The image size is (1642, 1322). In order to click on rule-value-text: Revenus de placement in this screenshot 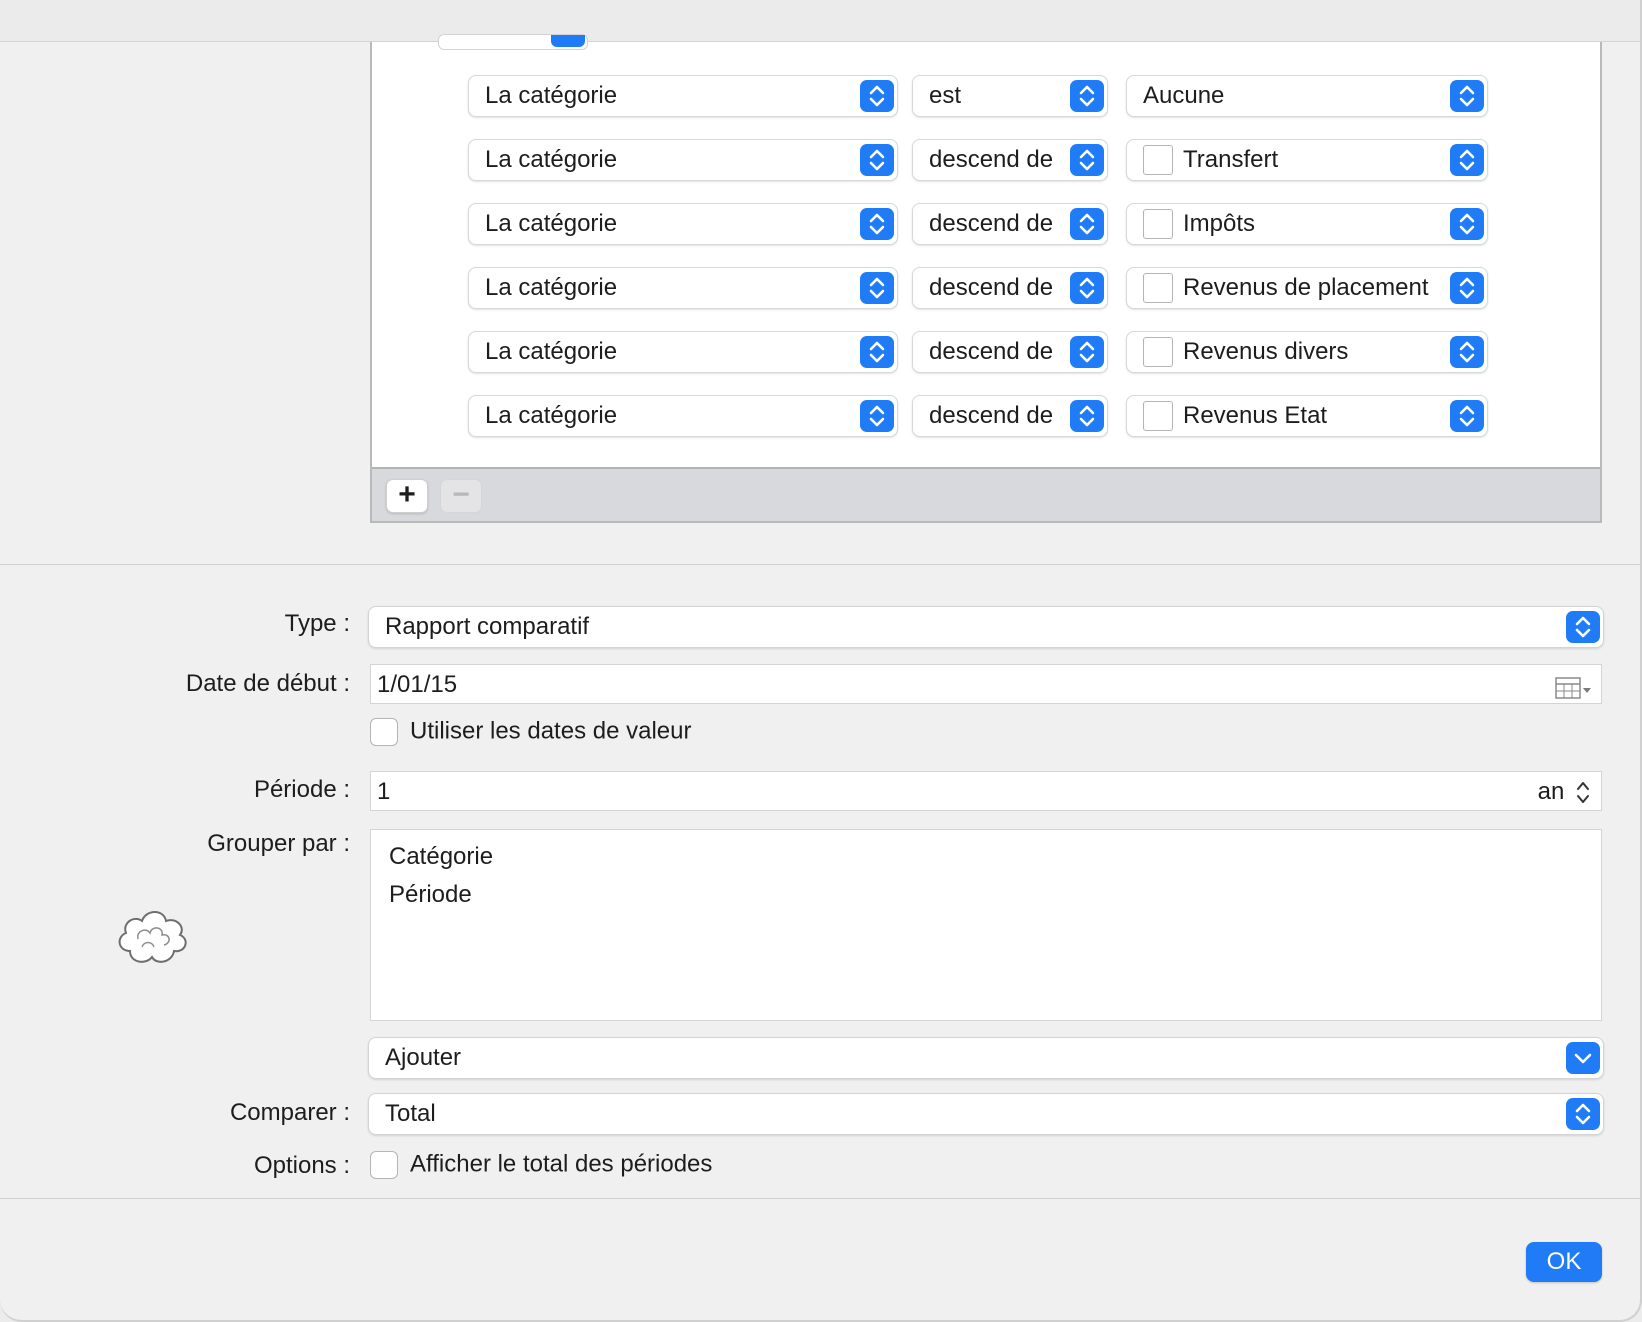, I will do `click(1306, 287)`.